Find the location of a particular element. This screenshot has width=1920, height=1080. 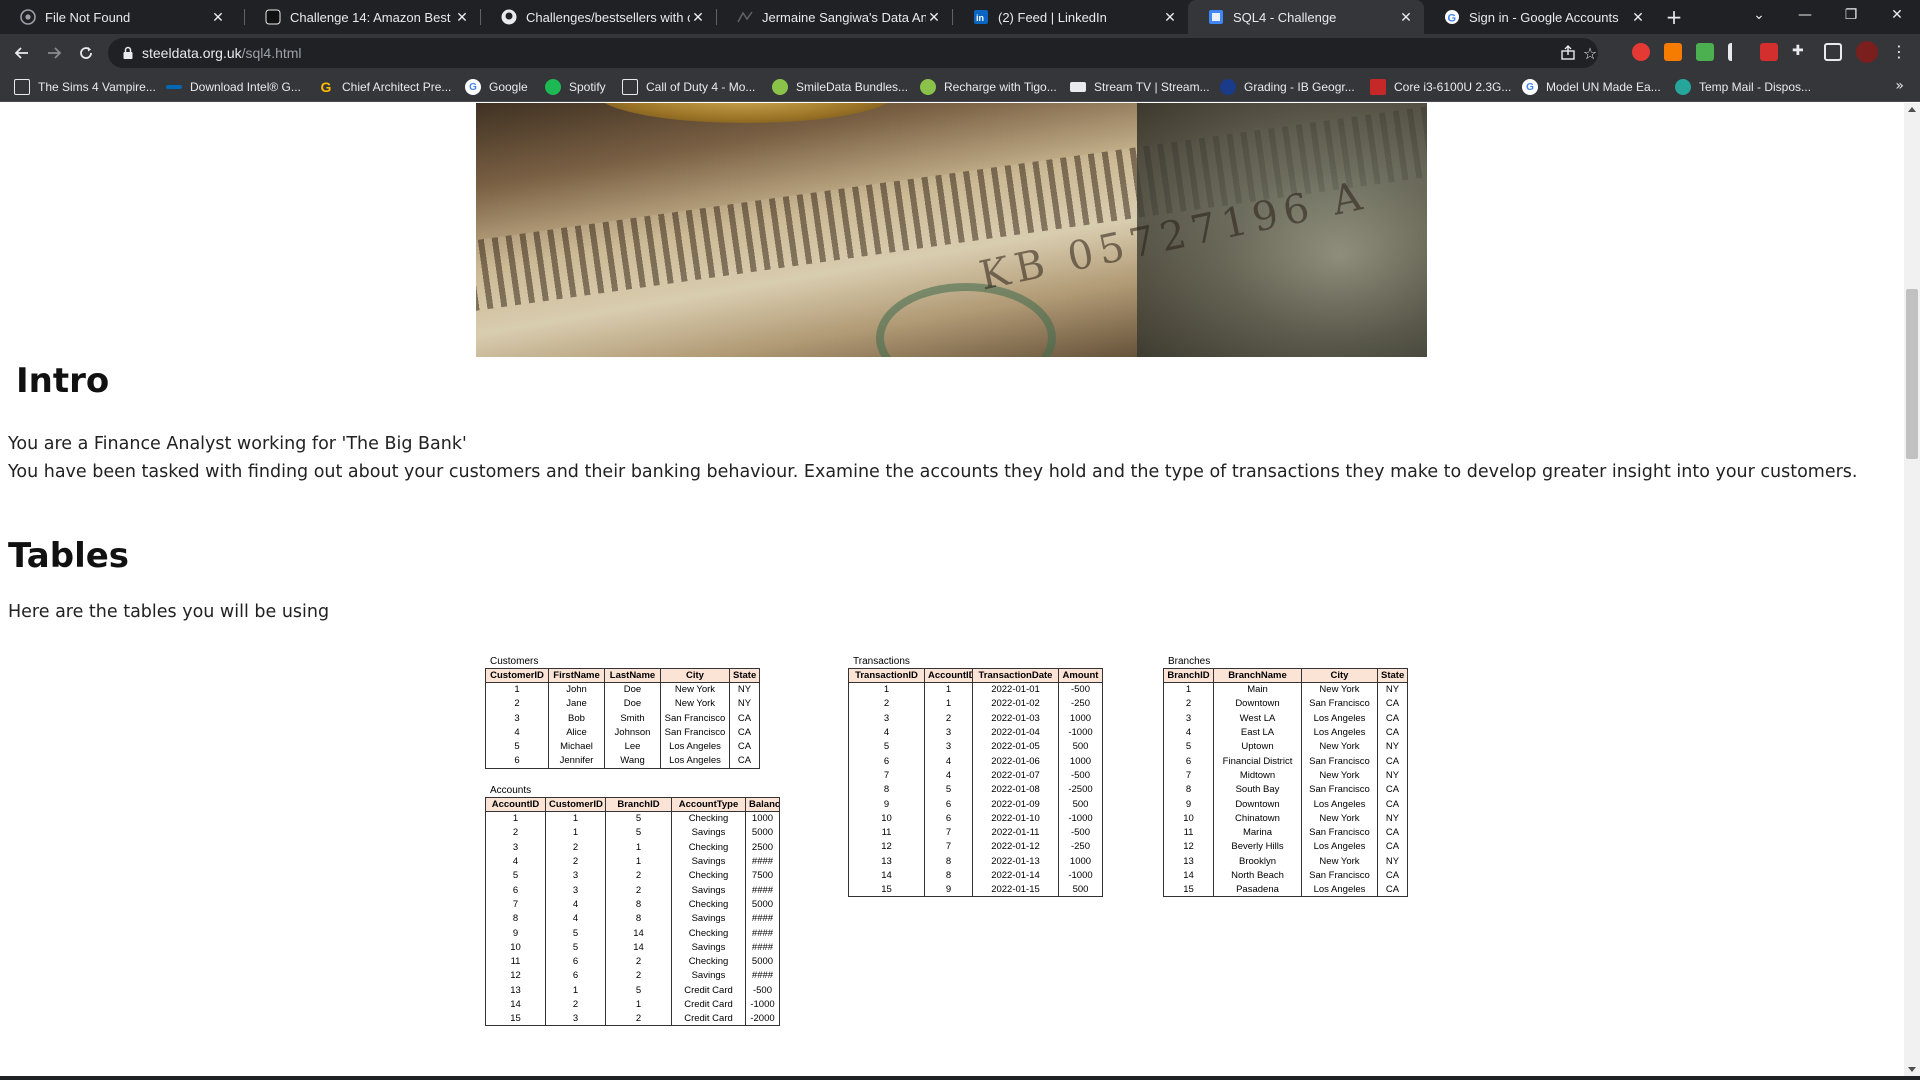

table-cell: 4 is located at coordinates (1188, 732).